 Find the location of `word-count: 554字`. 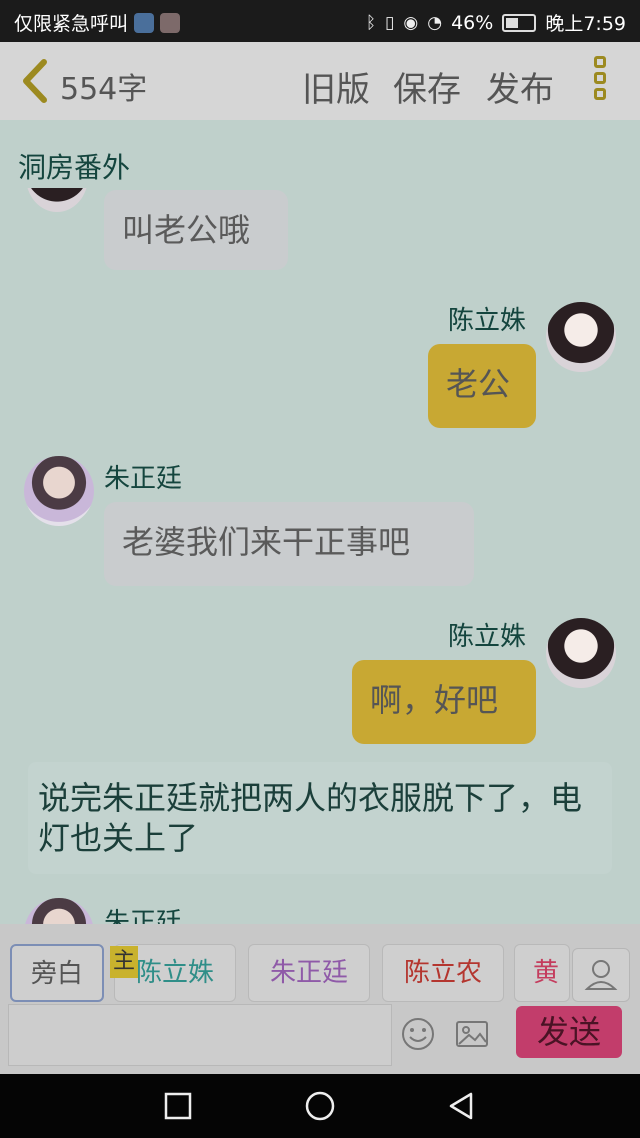

word-count: 554字 is located at coordinates (104, 89).